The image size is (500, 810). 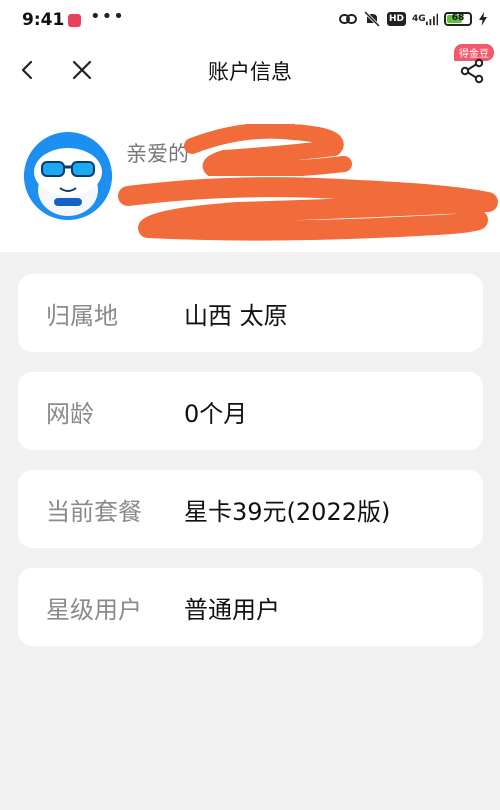 What do you see at coordinates (347, 19) in the screenshot?
I see `link-icon` at bounding box center [347, 19].